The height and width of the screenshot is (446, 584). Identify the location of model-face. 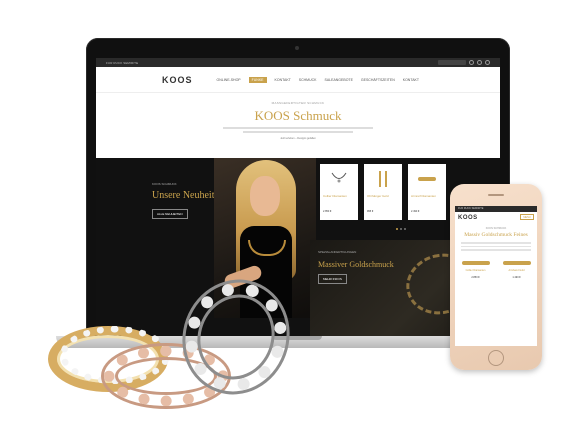
(265, 196).